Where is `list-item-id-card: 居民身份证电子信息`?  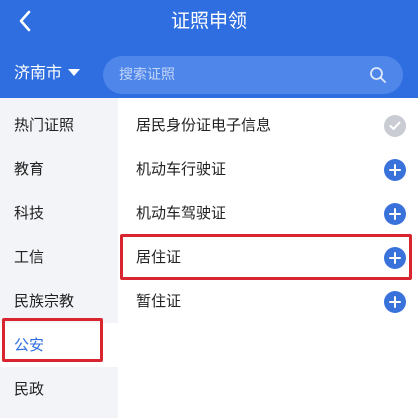
list-item-id-card: 居民身份证电子信息 is located at coordinates (268, 125).